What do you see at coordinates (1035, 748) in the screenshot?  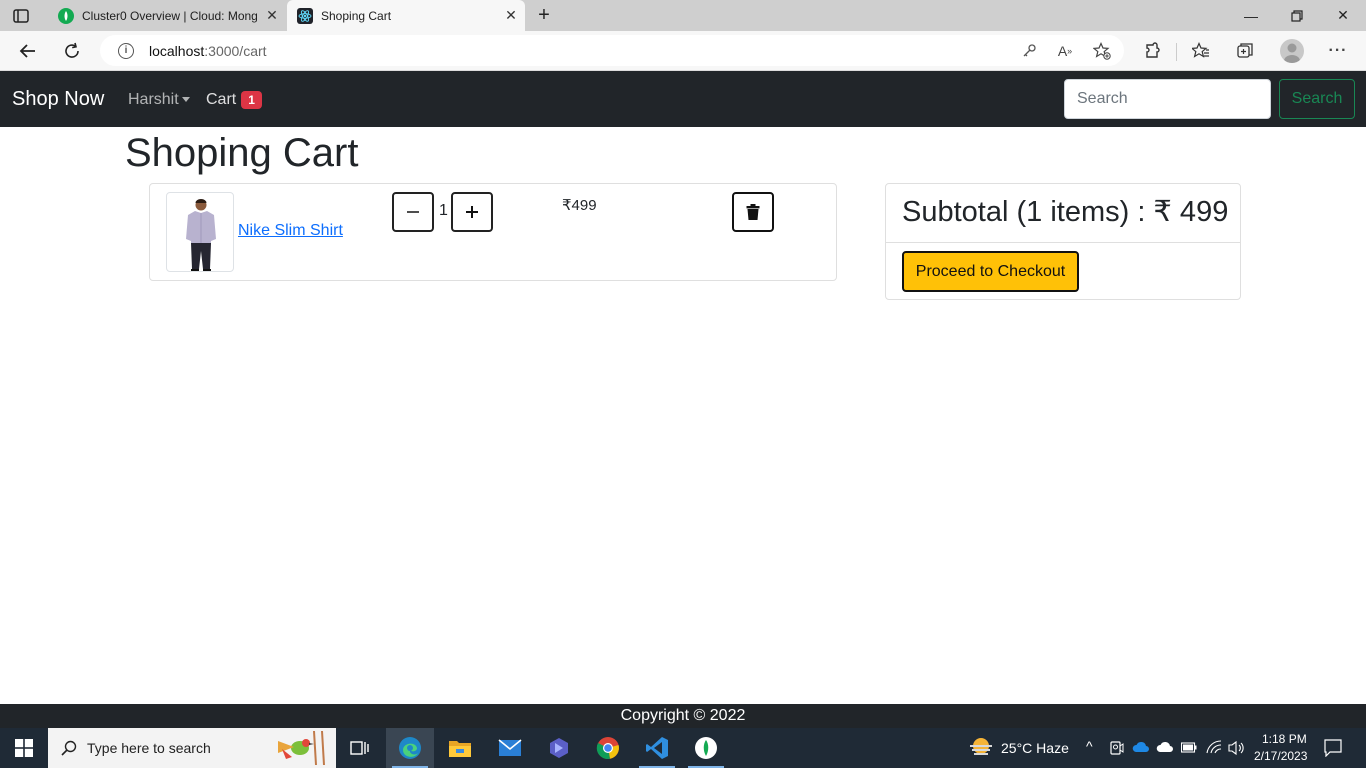 I see `weather-text: 25°C Haze` at bounding box center [1035, 748].